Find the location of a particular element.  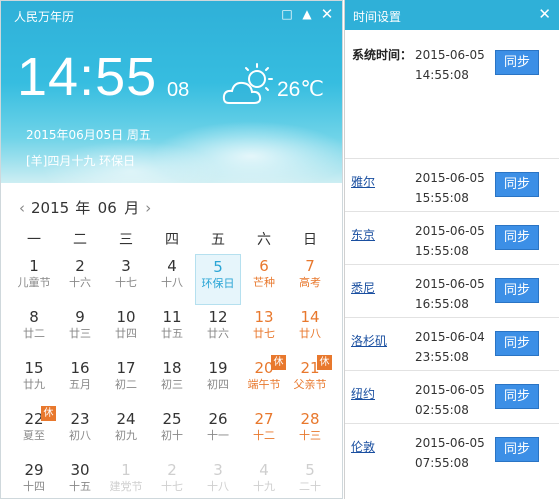

weekday-label: 一 is located at coordinates (34, 240).